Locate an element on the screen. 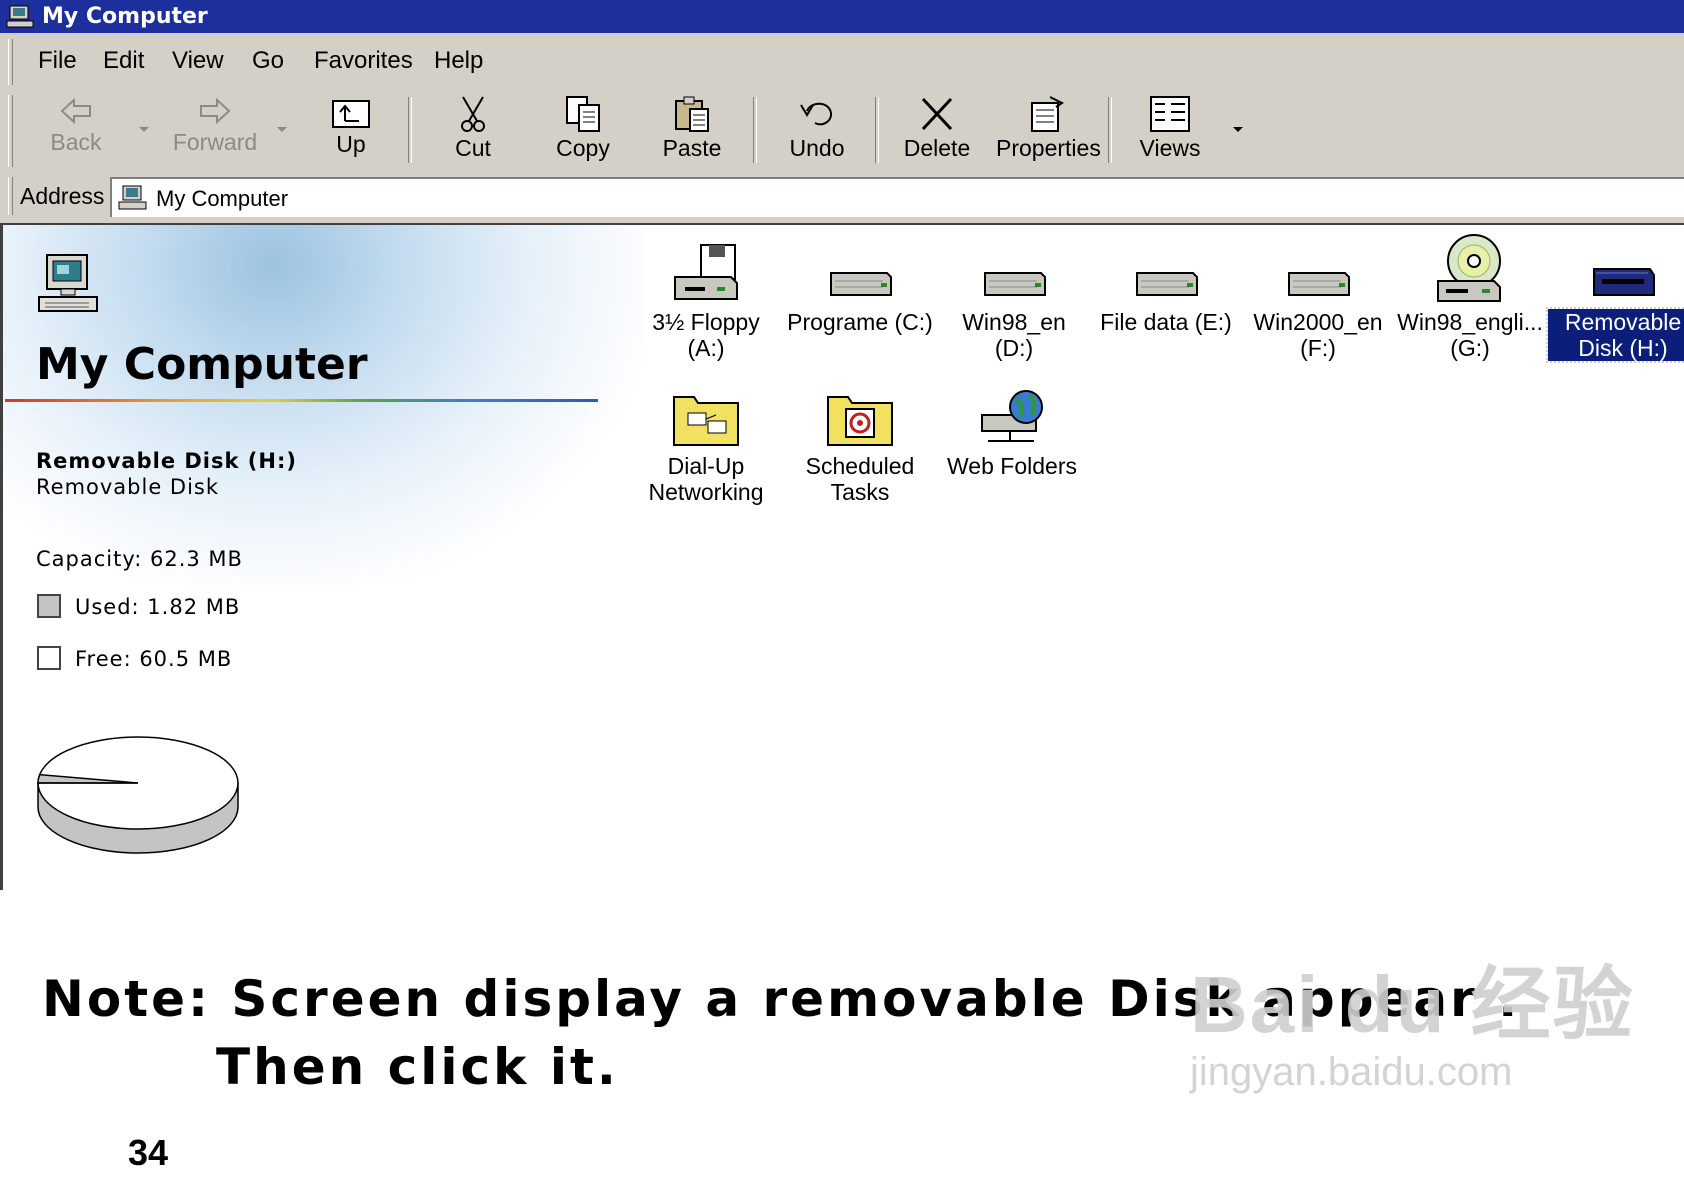 The width and height of the screenshot is (1684, 1192). undo-arrow-icon is located at coordinates (816, 114).